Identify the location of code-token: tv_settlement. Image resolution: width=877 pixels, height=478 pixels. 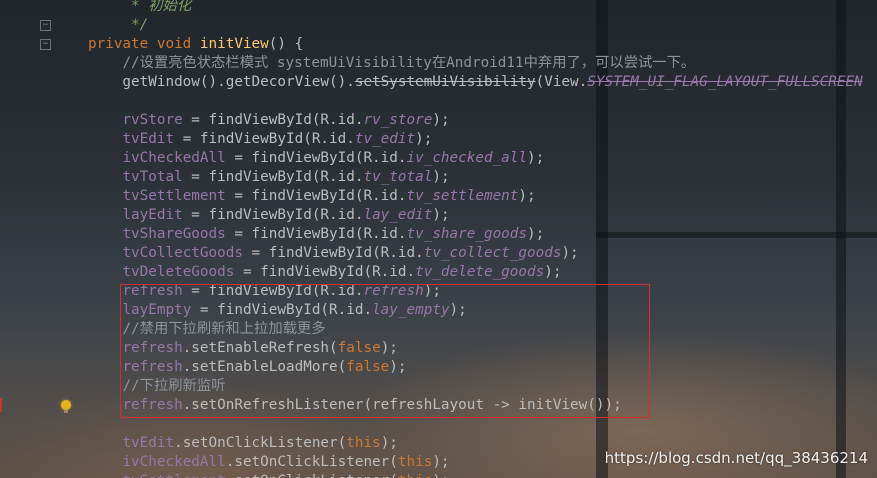
(462, 196).